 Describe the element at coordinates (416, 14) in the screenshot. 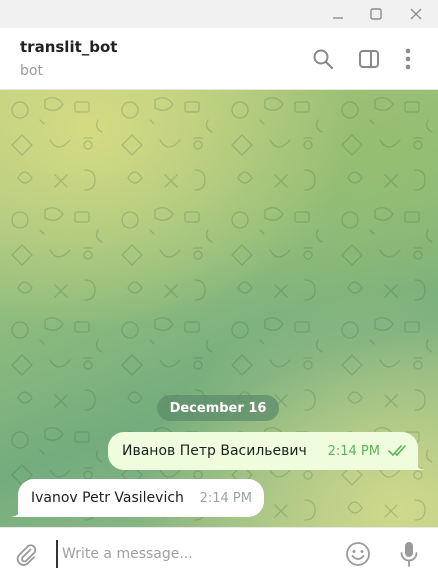

I see `close-icon` at that location.